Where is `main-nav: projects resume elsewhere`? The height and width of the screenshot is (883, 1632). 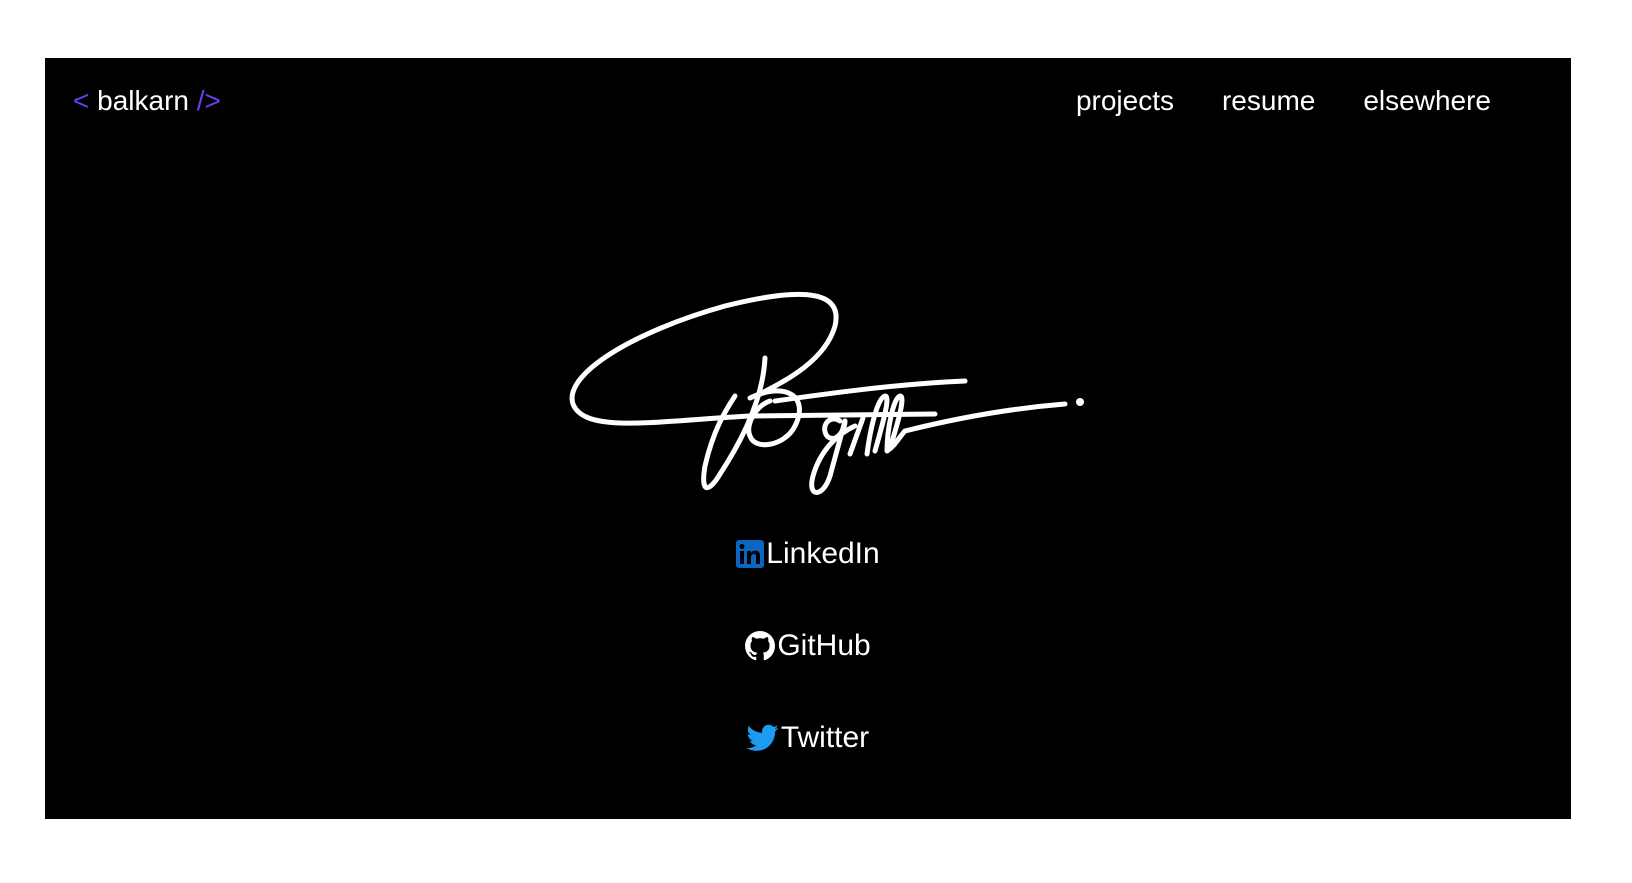
main-nav: projects resume elsewhere is located at coordinates (1283, 101).